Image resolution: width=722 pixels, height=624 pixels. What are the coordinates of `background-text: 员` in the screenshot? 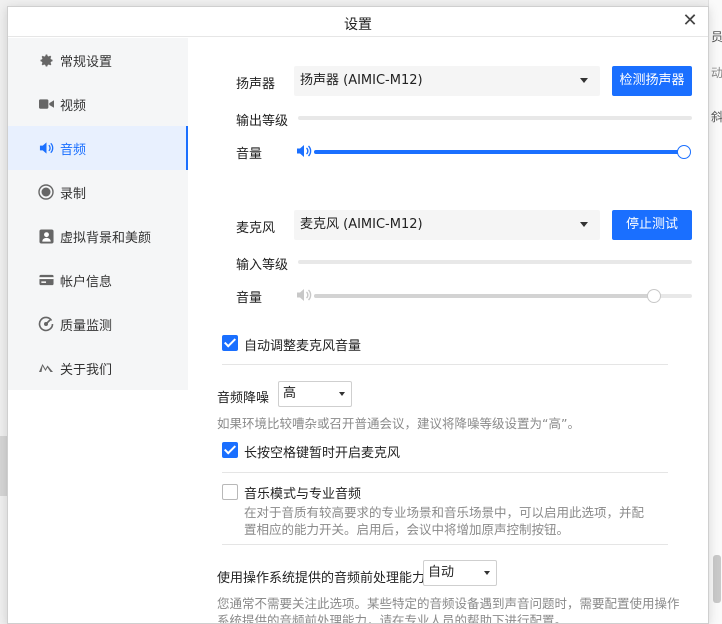 It's located at (716, 37).